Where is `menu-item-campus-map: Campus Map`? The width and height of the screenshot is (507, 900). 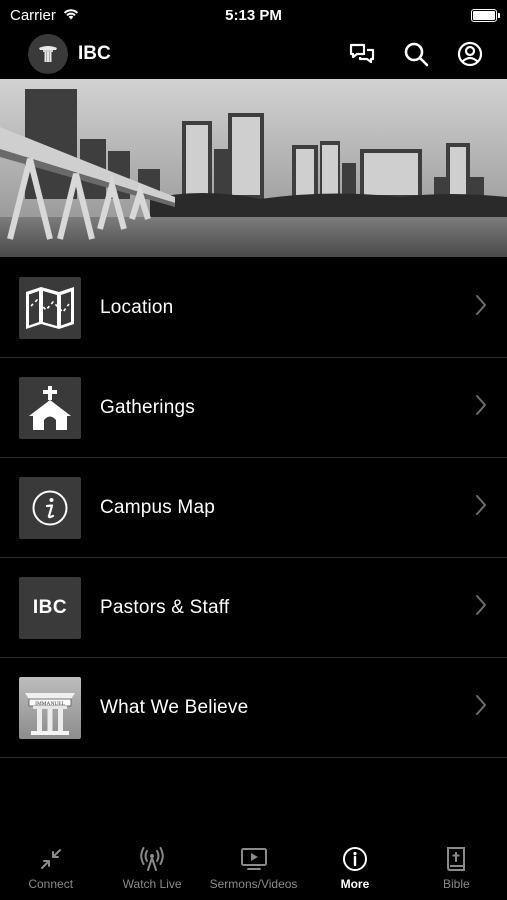 menu-item-campus-map: Campus Map is located at coordinates (253, 508).